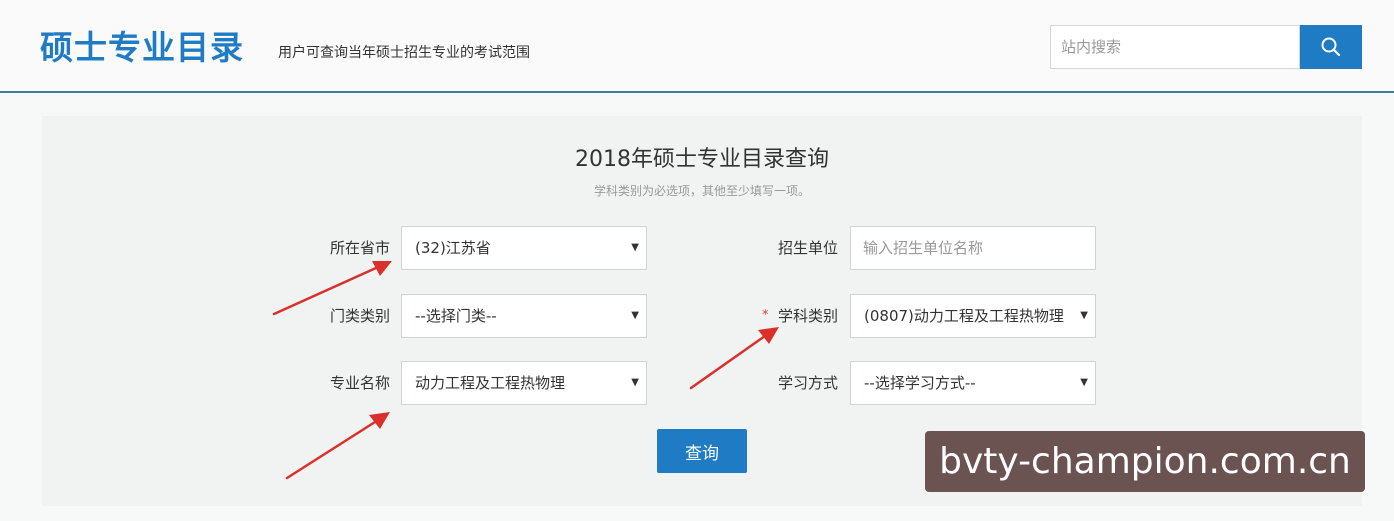 Image resolution: width=1394 pixels, height=521 pixels. I want to click on arrow-to-discipline-icon, so click(734, 358).